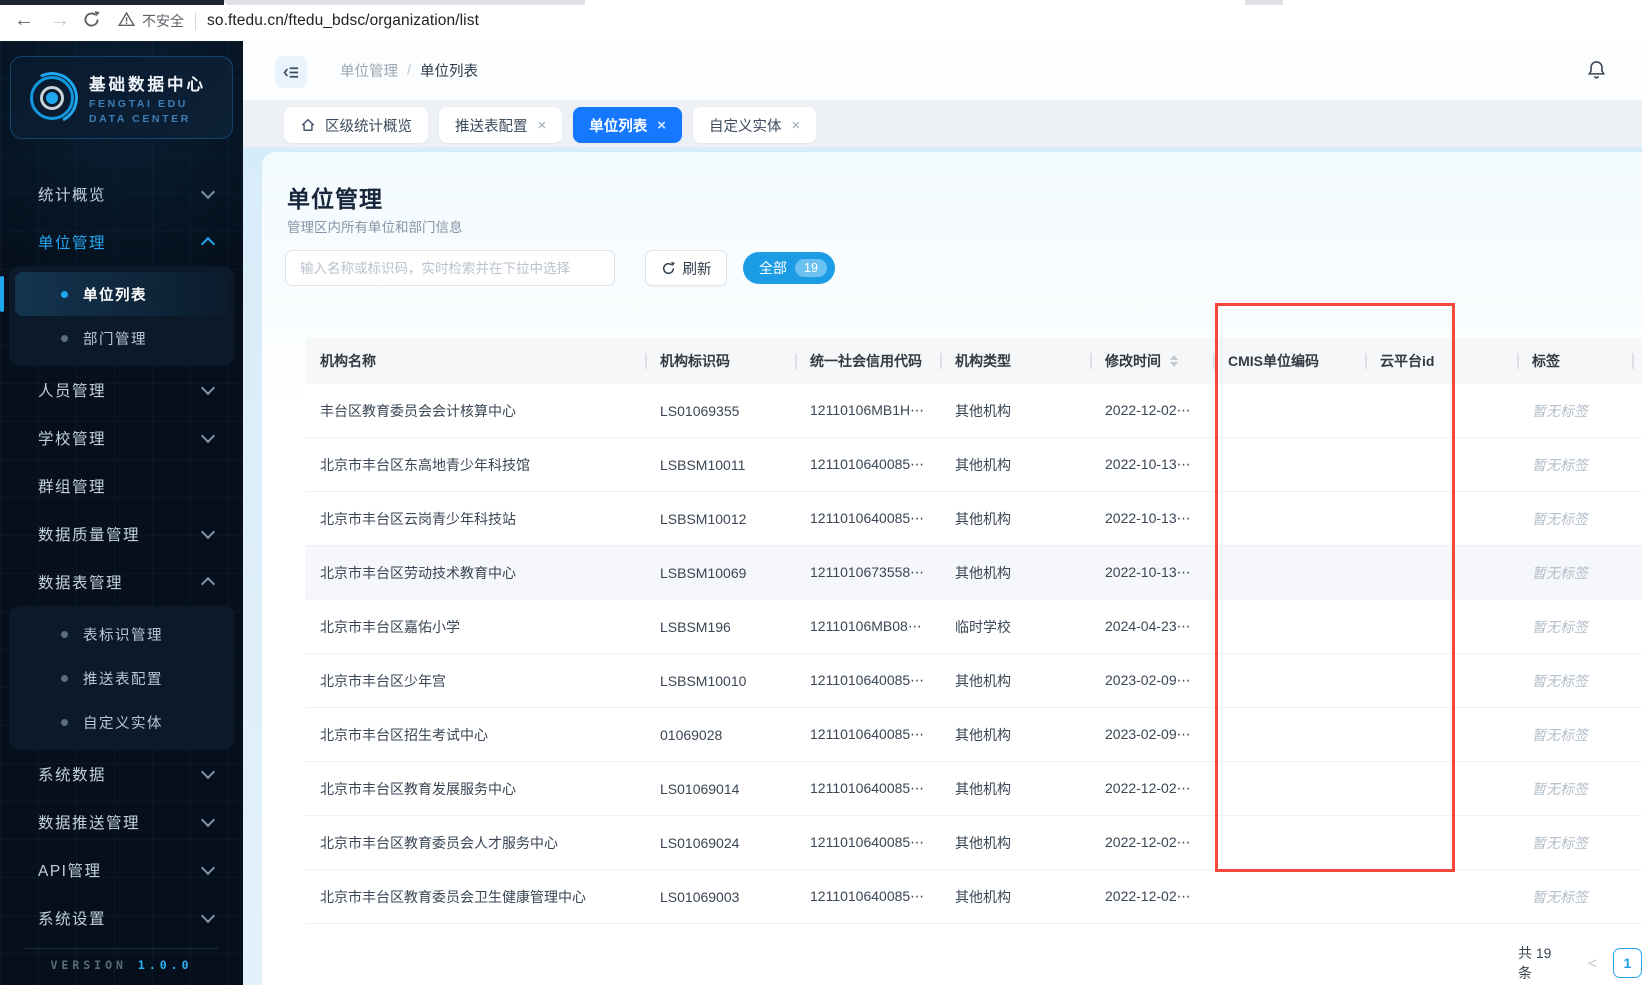 The height and width of the screenshot is (985, 1642). What do you see at coordinates (114, 294) in the screenshot?
I see `sidebar-subitem: 单位列表` at bounding box center [114, 294].